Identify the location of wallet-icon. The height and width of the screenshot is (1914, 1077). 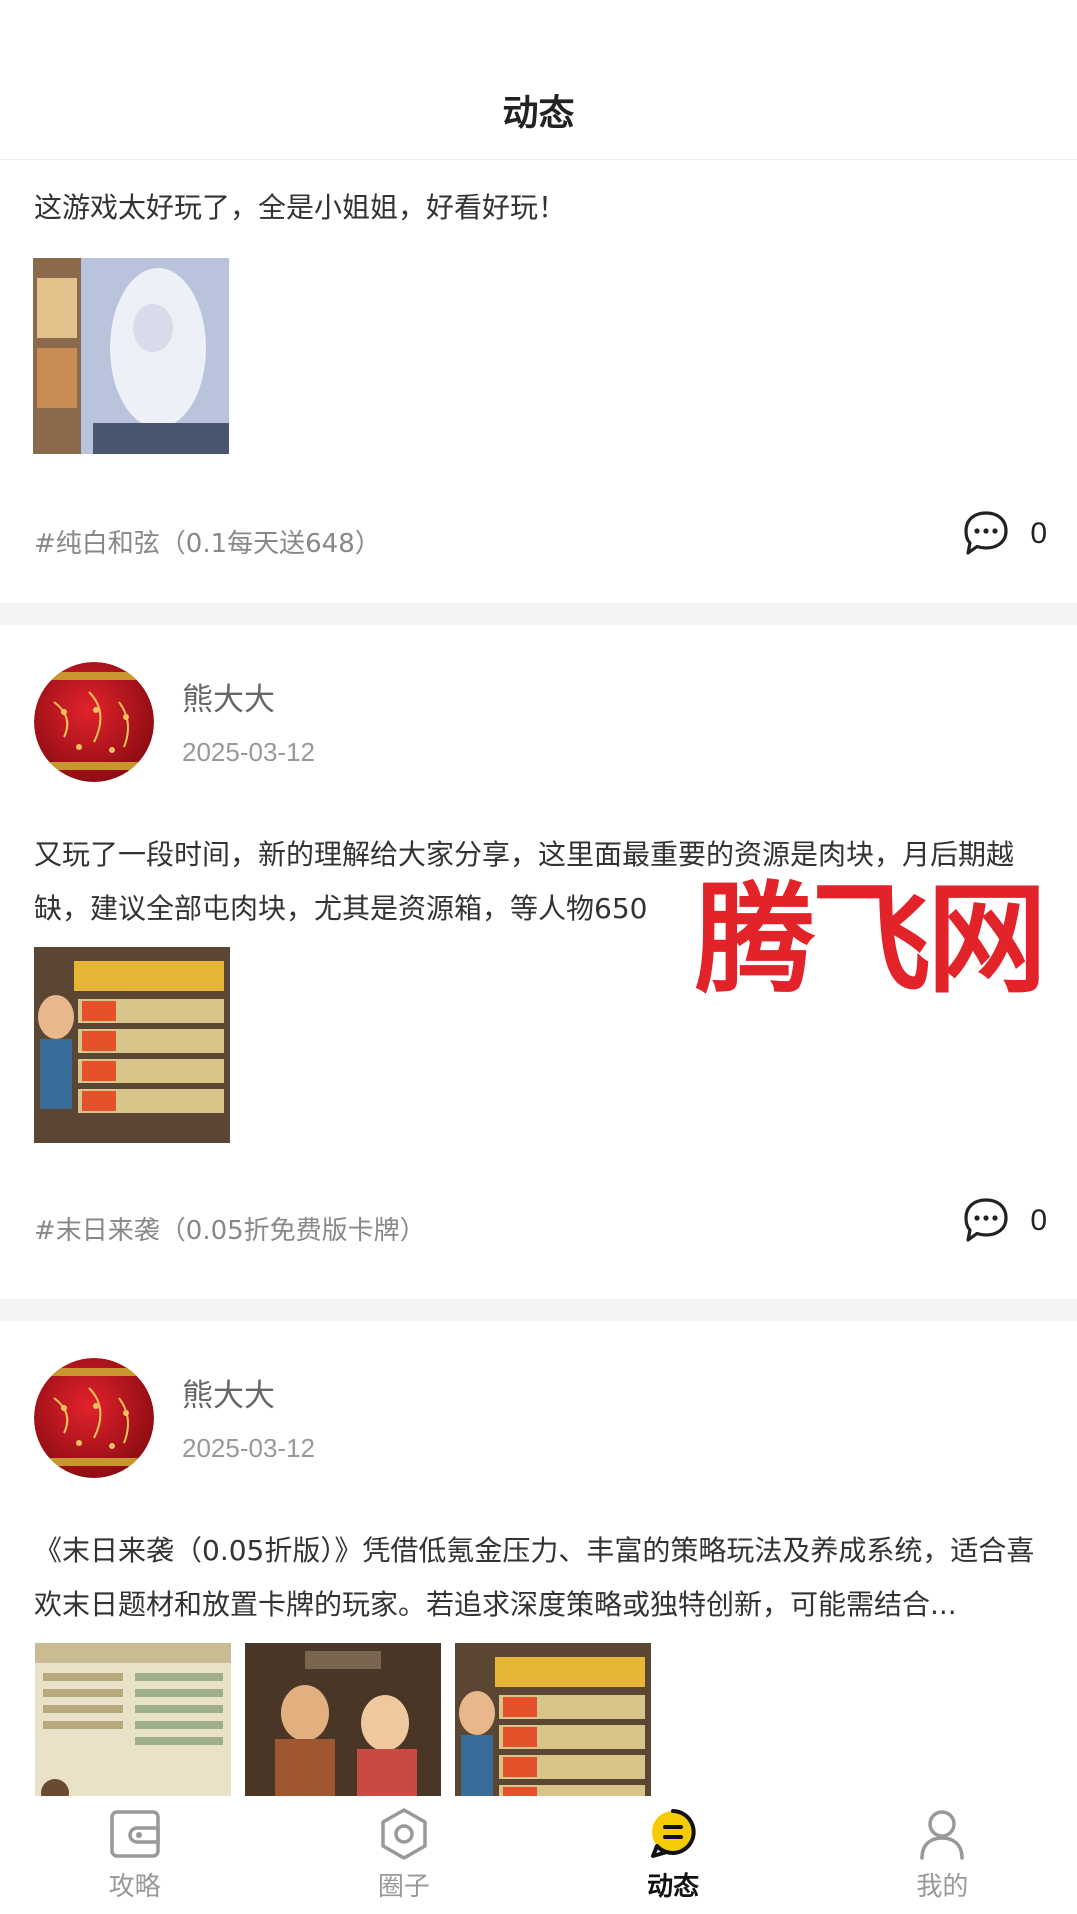
(134, 1834).